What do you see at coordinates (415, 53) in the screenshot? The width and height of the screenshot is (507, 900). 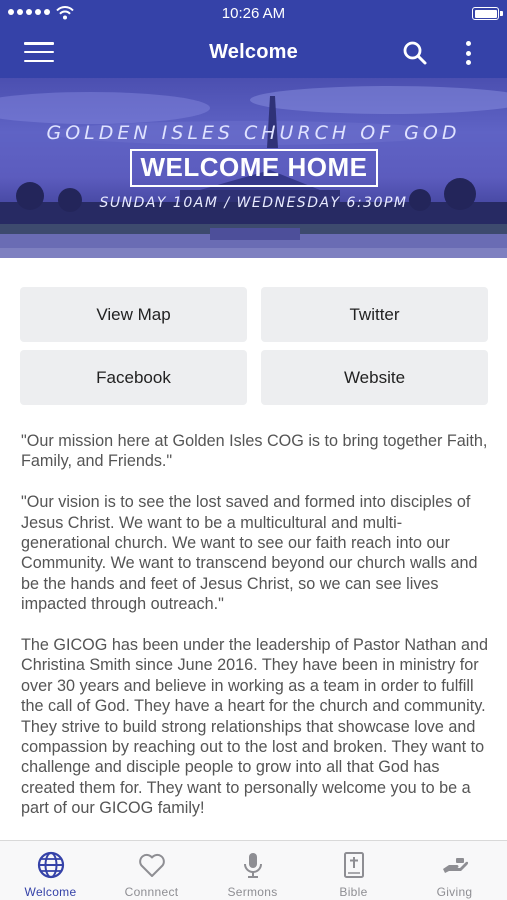 I see `search-icon` at bounding box center [415, 53].